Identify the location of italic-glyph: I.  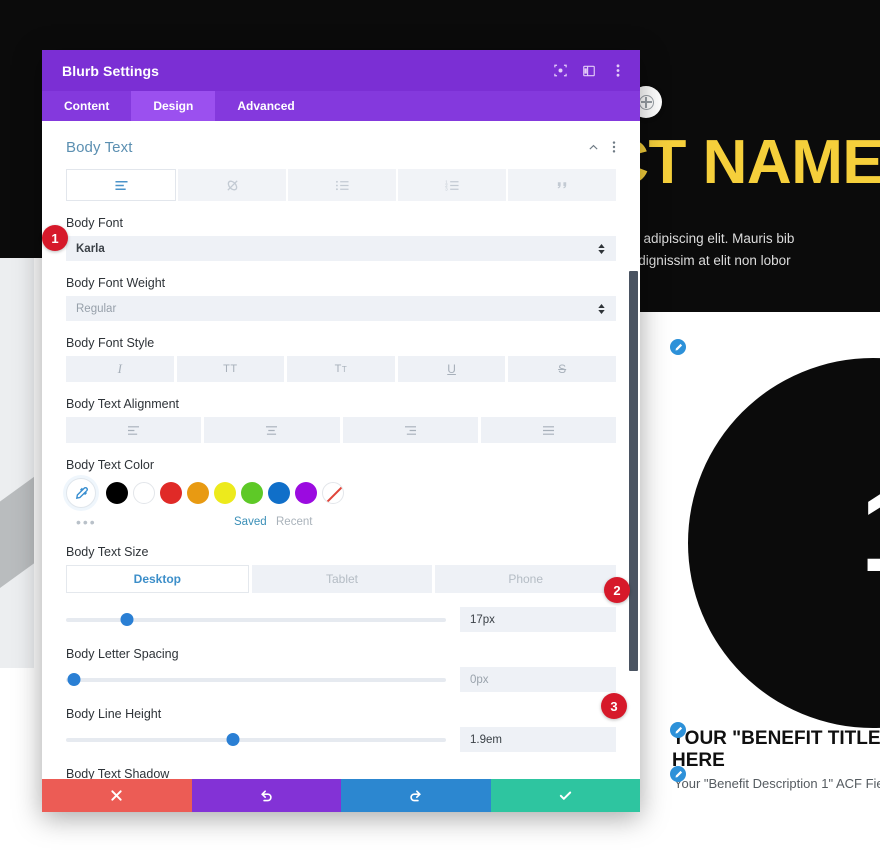
(119, 368).